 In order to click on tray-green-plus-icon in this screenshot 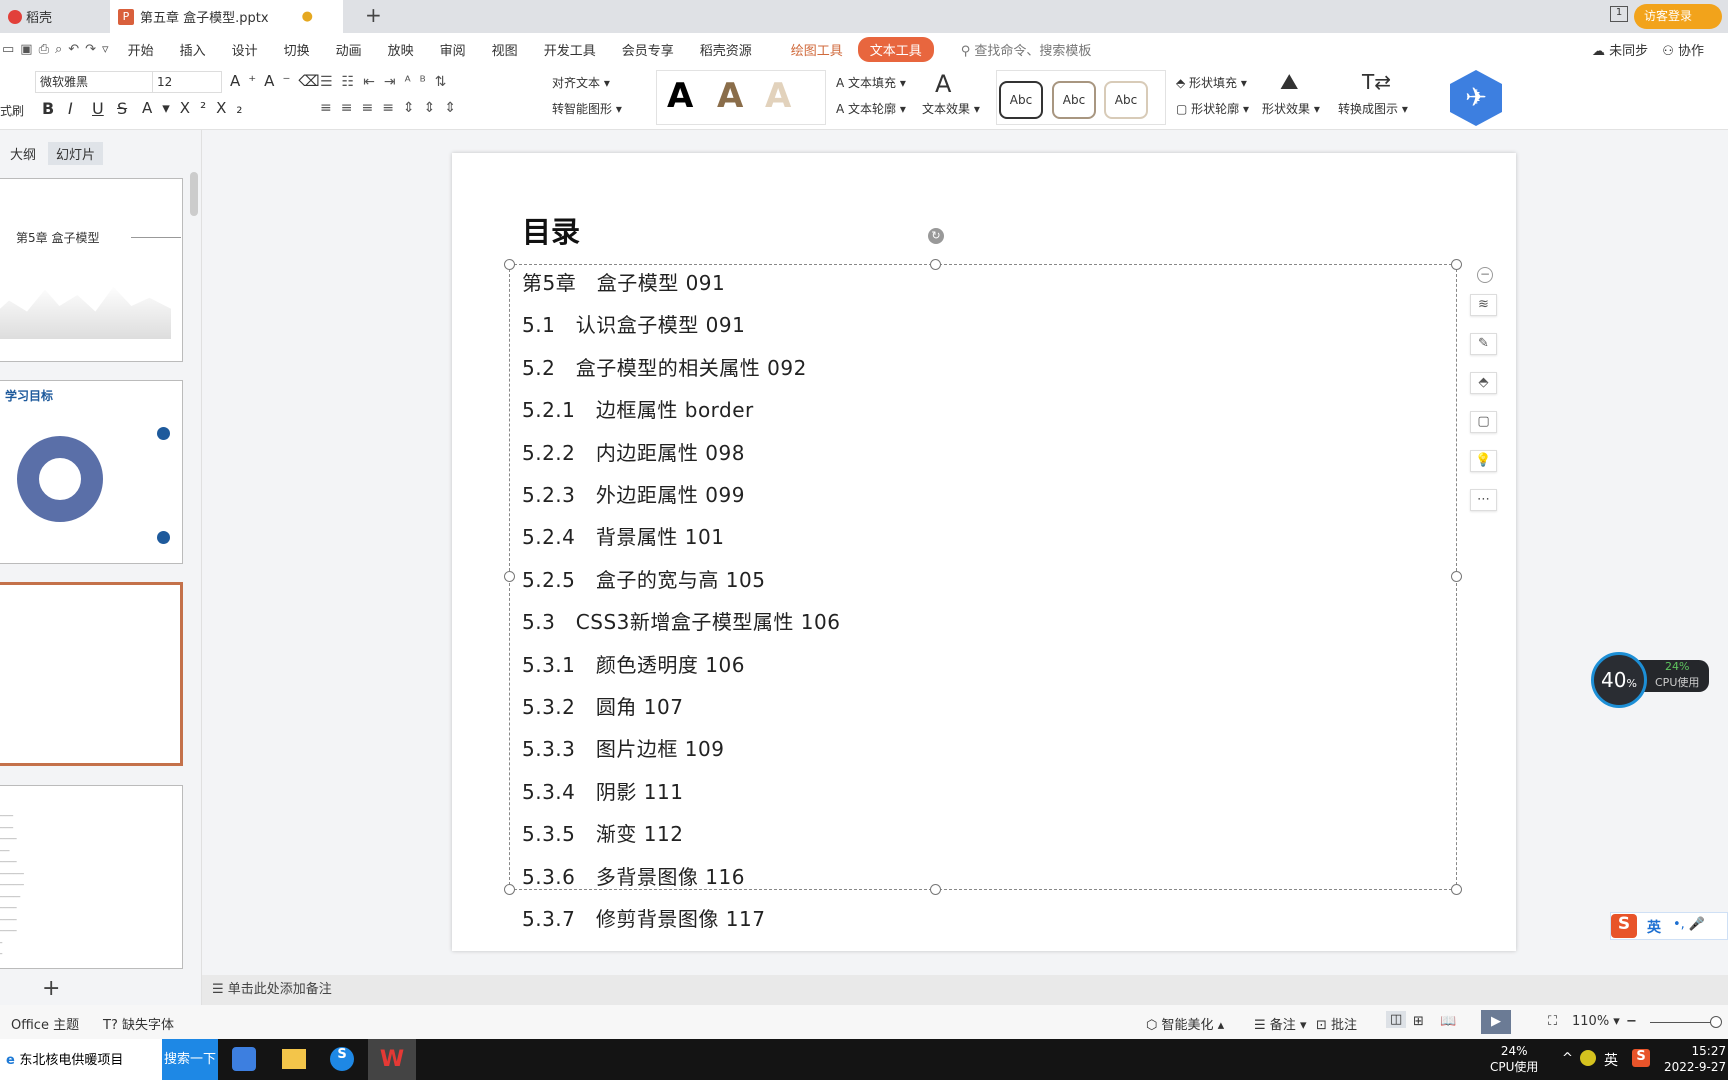, I will do `click(1588, 1058)`.